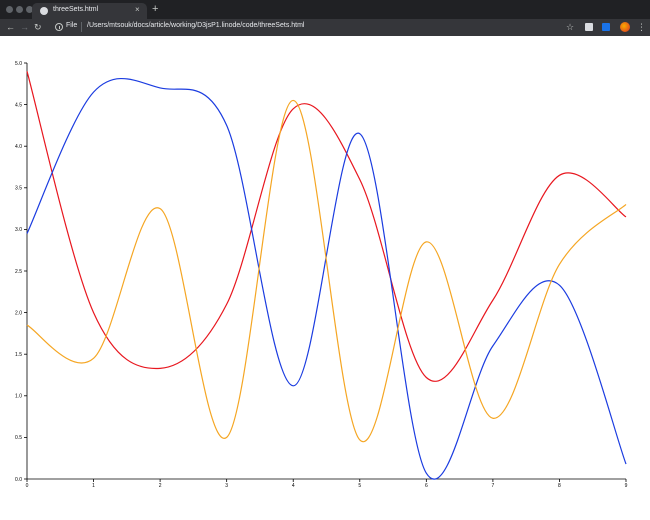 This screenshot has height=520, width=650. Describe the element at coordinates (559, 486) in the screenshot. I see `x-tick-label: 8` at that location.